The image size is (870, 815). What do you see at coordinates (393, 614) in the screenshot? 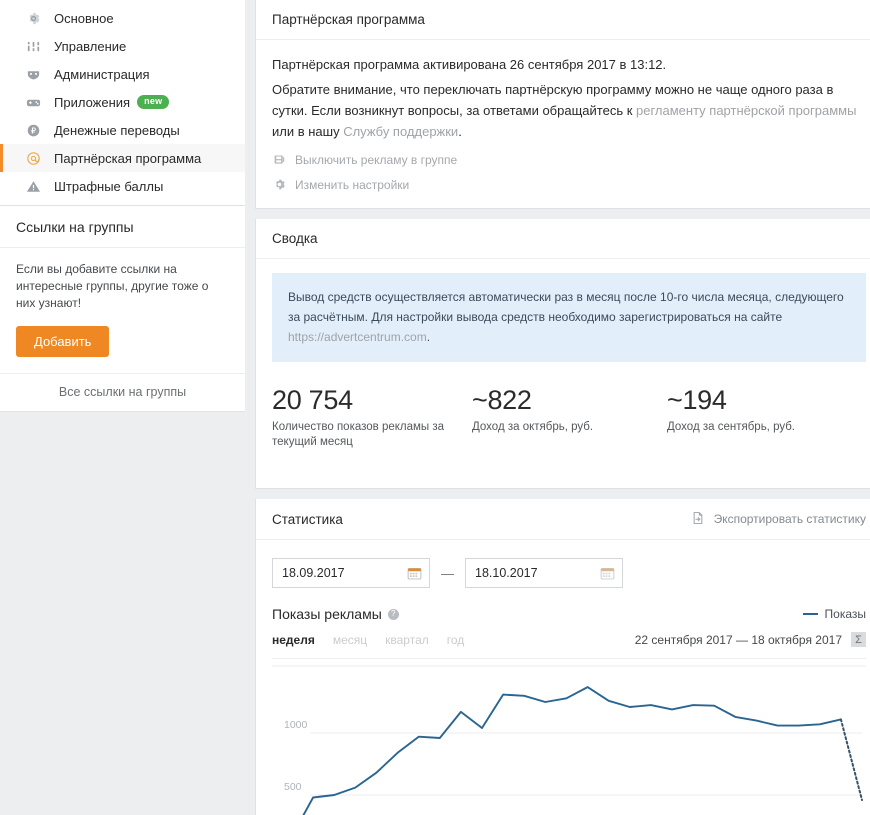
I see `help-icon: ?` at bounding box center [393, 614].